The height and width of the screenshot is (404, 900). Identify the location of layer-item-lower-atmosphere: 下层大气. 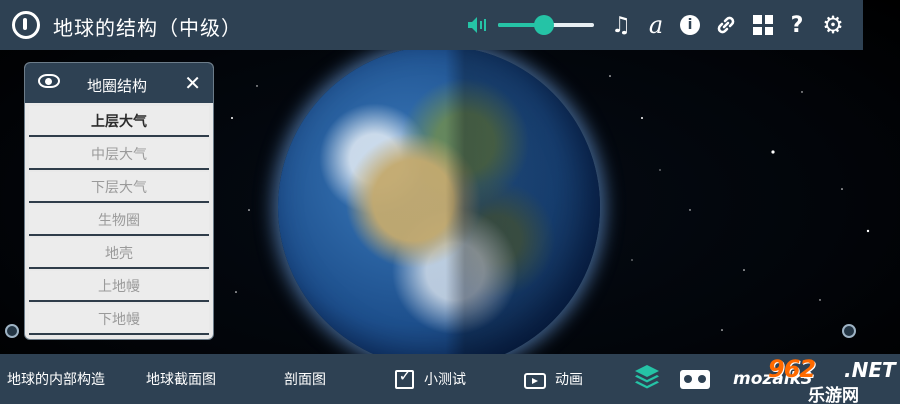
(119, 187).